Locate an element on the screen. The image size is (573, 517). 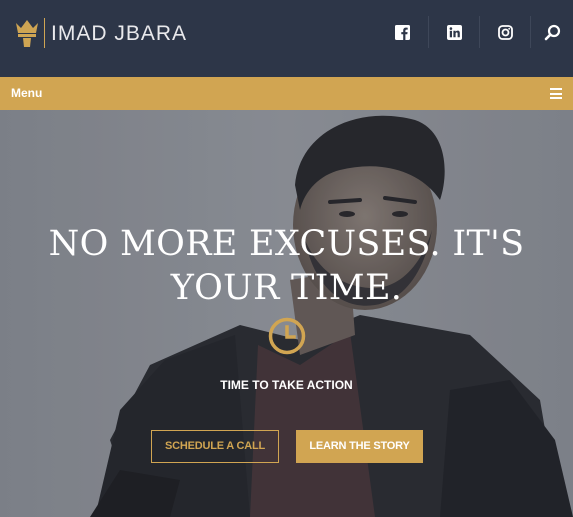
facebook-link is located at coordinates (402, 32).